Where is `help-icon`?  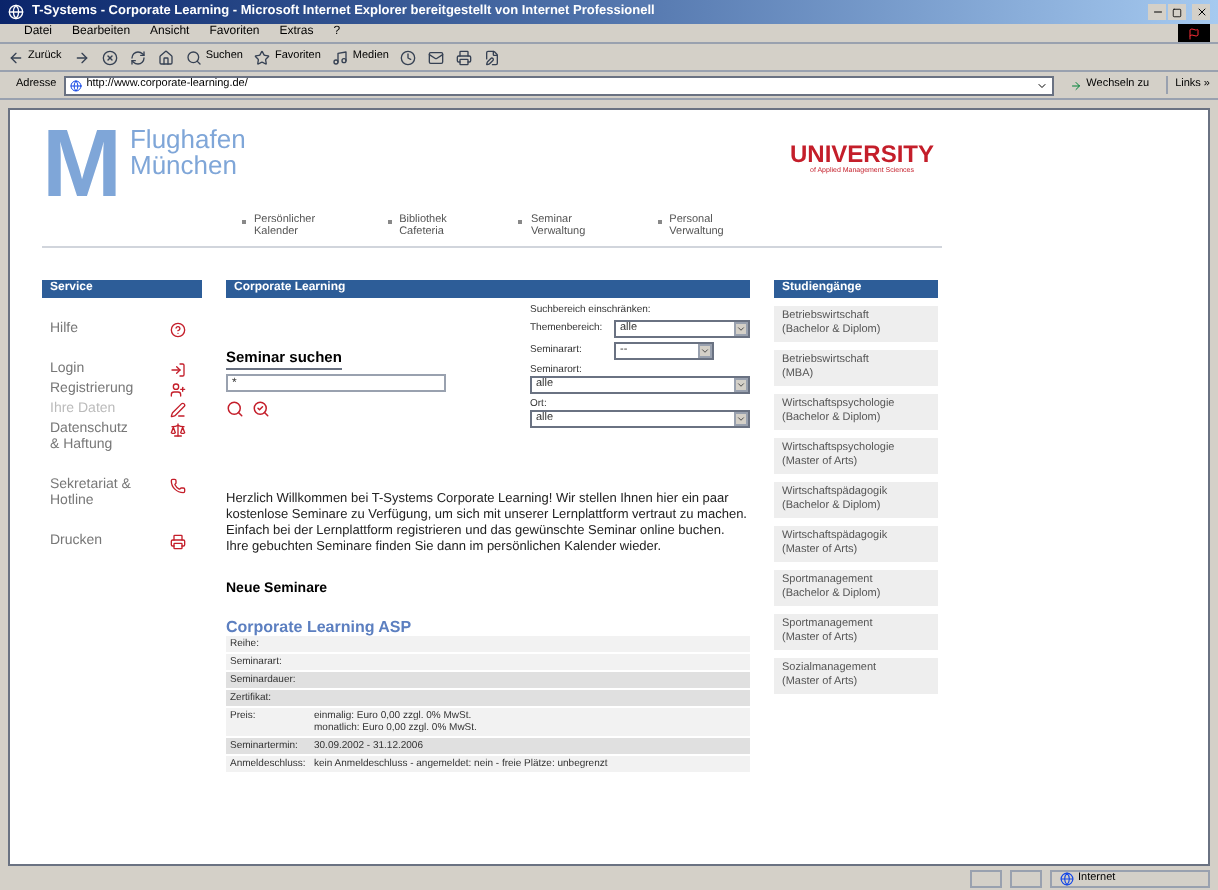 help-icon is located at coordinates (178, 330).